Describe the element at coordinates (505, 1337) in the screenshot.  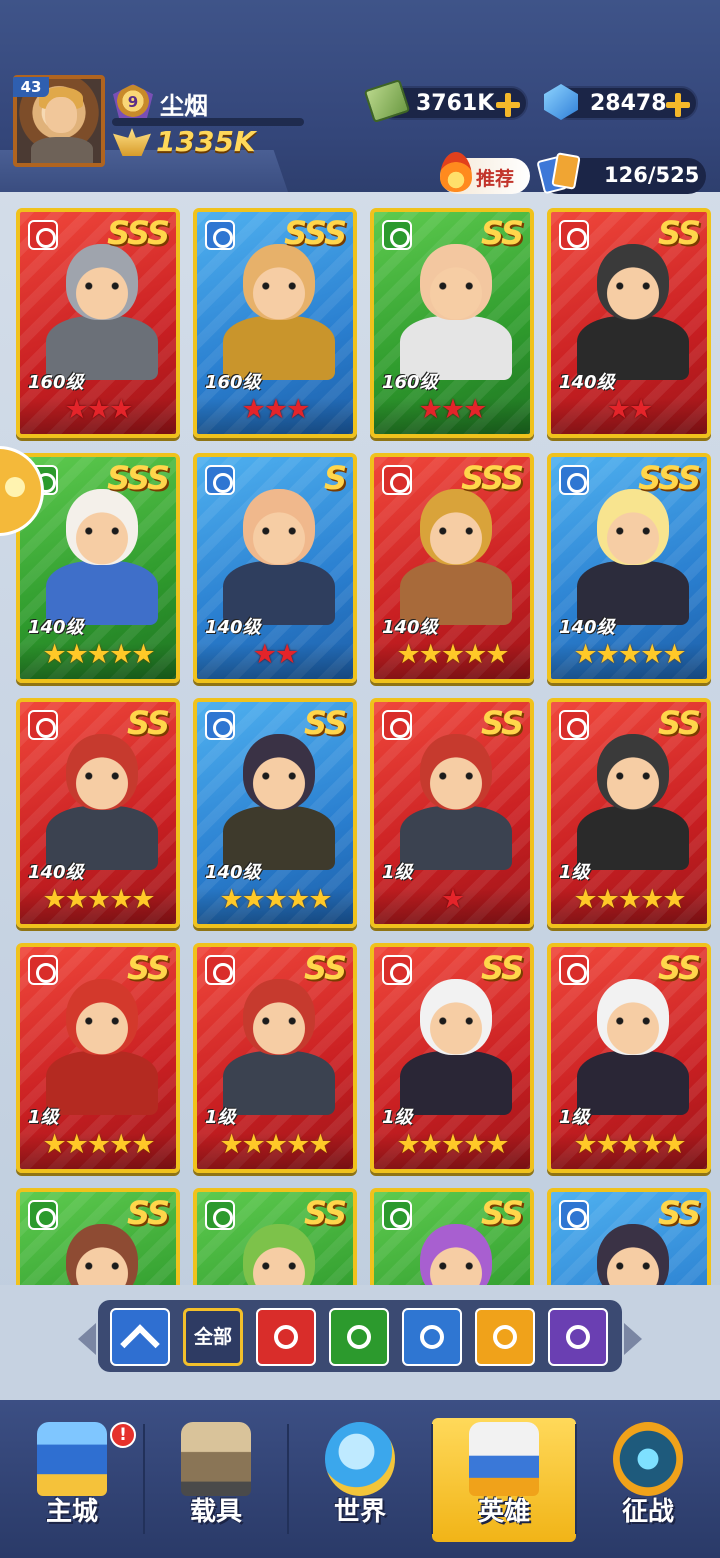
I see `filter-gold-faction` at that location.